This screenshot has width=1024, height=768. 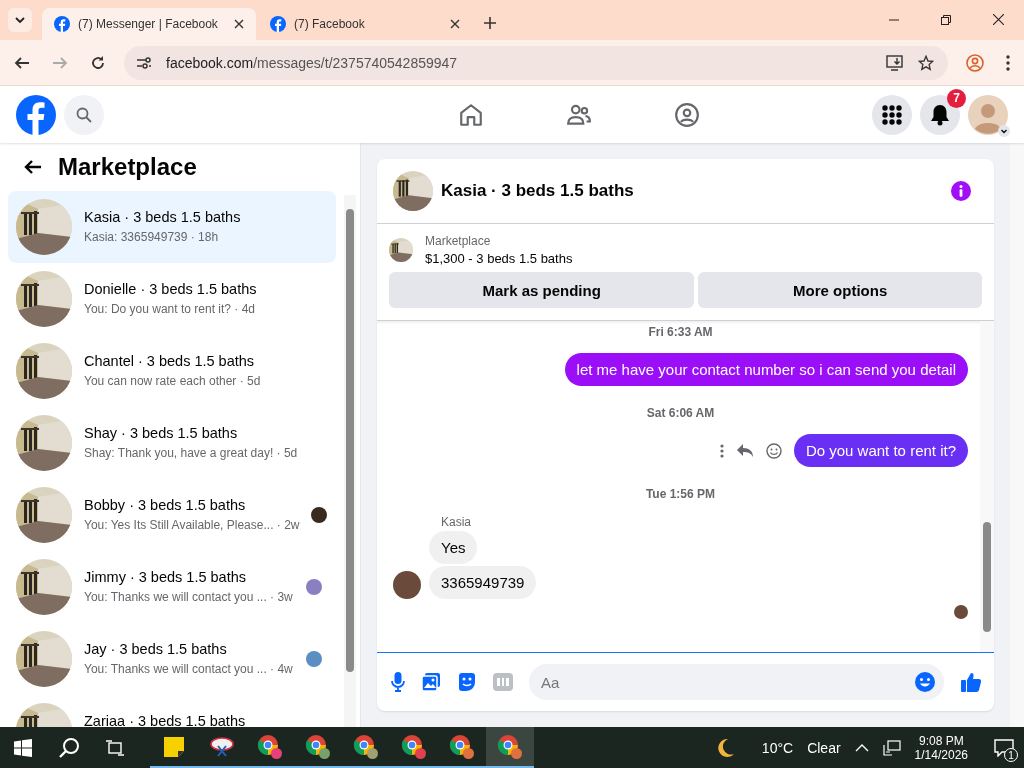 What do you see at coordinates (191, 453) in the screenshot?
I see `message-preview: Shay: Thank you, have a great day! · 5d` at bounding box center [191, 453].